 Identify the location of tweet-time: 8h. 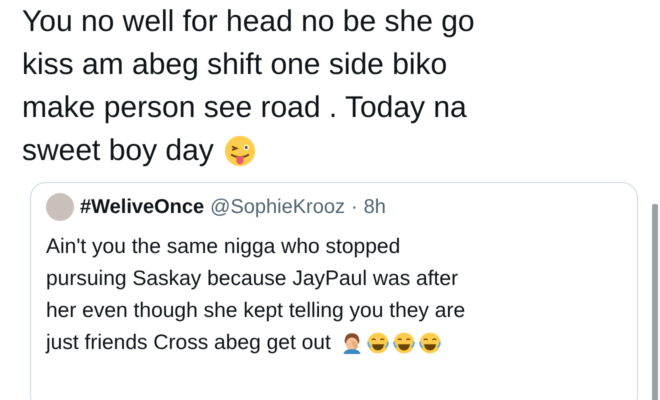
(375, 207).